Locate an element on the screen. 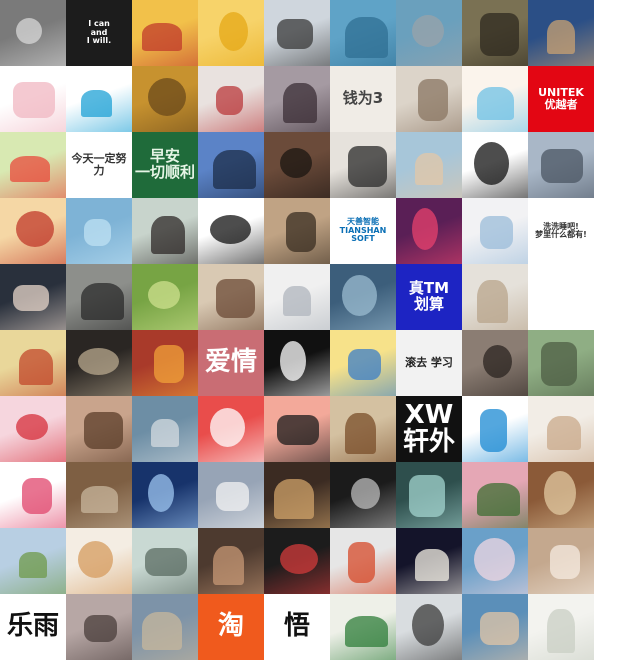 The image size is (640, 660). good-morning-leaf-text-caption: 早安 一切顺利 is located at coordinates (164, 164).